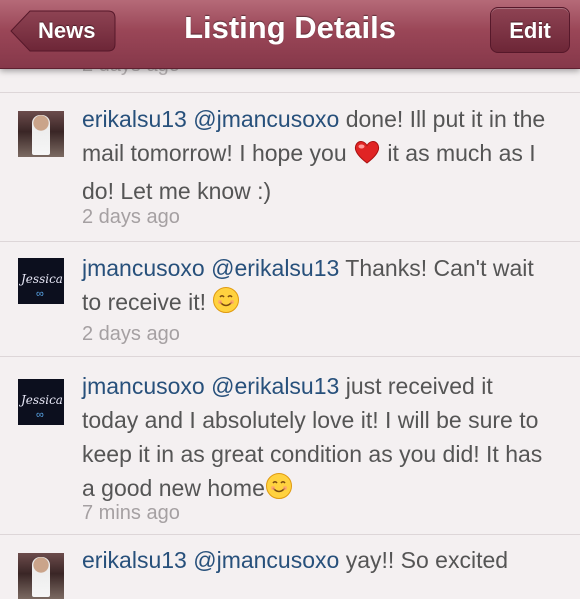  I want to click on edit-button: Edit, so click(530, 30).